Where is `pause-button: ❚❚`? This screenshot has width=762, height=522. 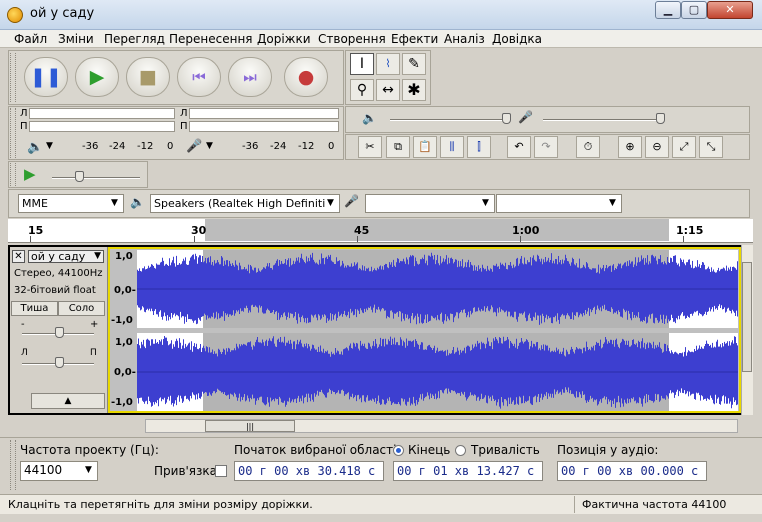
pause-button: ❚❚ is located at coordinates (46, 77).